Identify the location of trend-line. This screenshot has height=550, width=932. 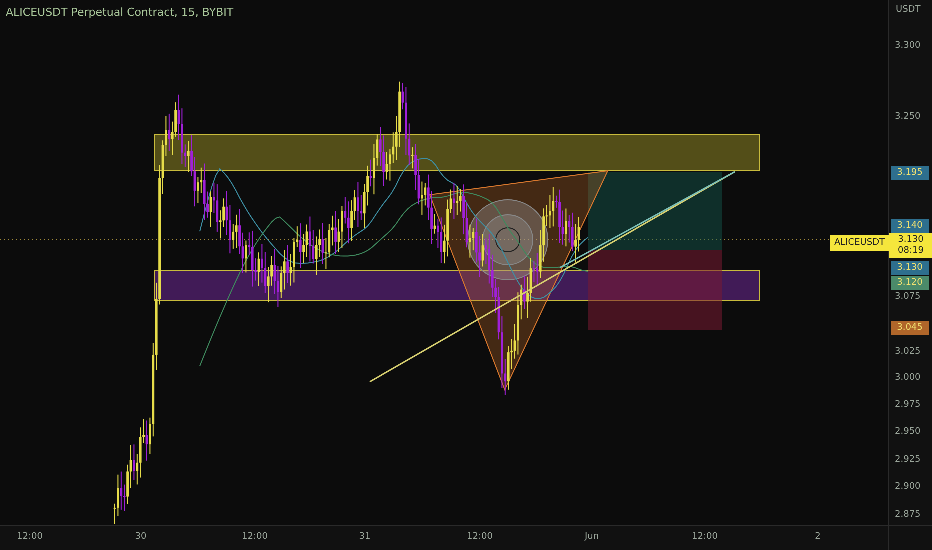
(648, 220).